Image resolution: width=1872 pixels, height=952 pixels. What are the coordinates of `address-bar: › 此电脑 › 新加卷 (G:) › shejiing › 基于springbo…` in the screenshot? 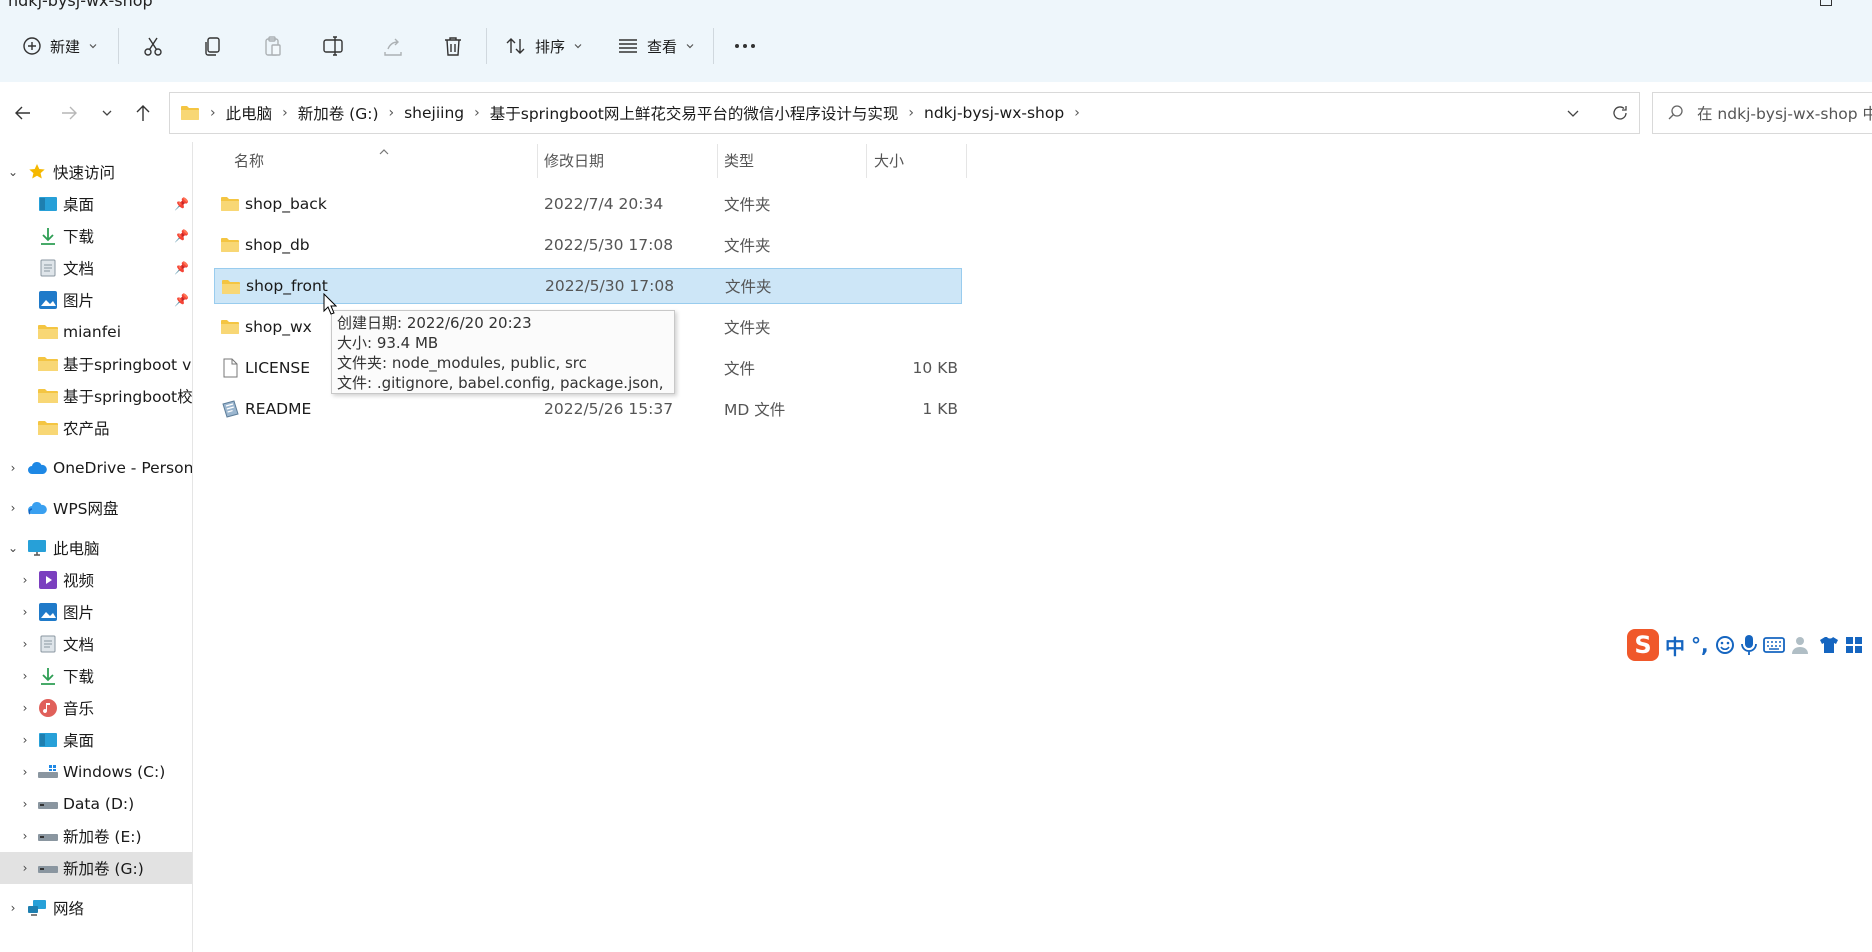 It's located at (904, 113).